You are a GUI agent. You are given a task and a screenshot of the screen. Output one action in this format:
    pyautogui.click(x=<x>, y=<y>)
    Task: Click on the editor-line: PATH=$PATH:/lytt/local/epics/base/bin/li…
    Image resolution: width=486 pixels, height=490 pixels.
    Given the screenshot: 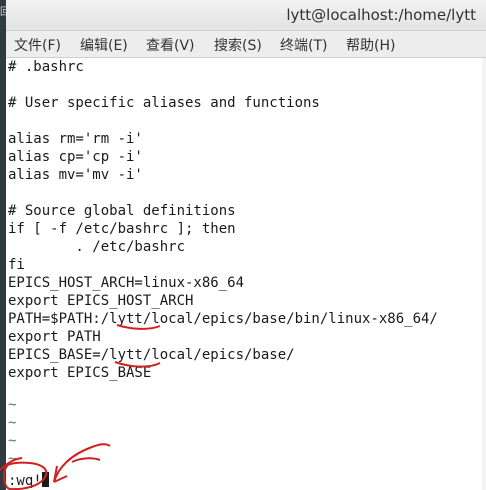 What is the action you would take?
    pyautogui.click(x=223, y=319)
    